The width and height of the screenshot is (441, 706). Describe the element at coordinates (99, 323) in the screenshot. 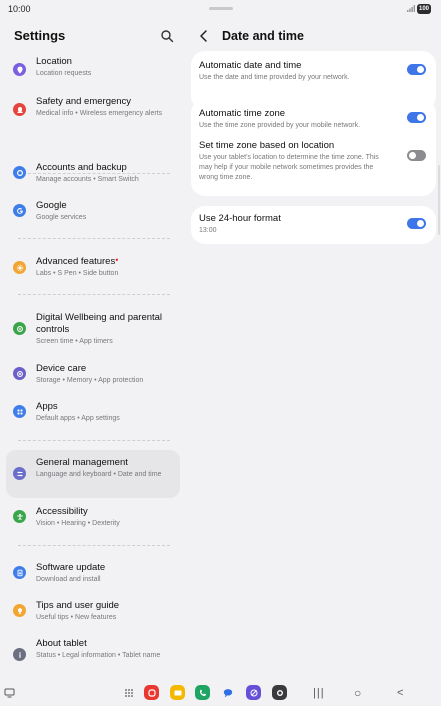

I see `item-title: Digital Wellbeing and parental controls` at that location.